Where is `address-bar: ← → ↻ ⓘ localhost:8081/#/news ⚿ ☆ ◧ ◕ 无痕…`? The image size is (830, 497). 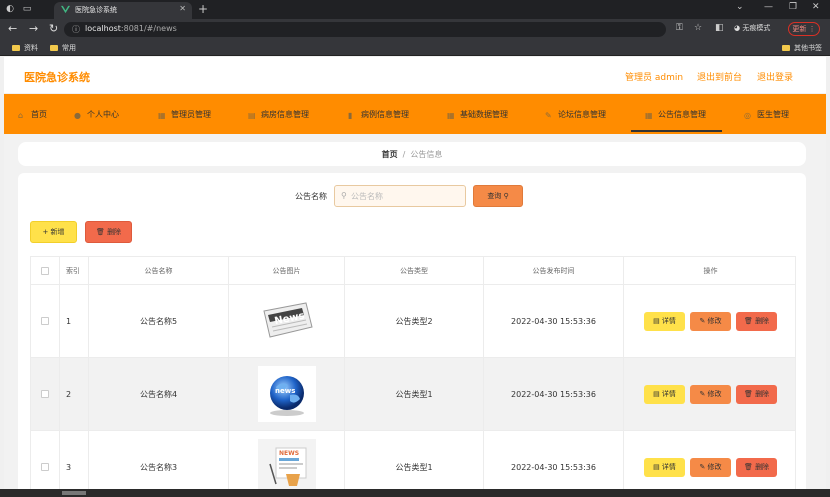
address-bar: ← → ↻ ⓘ localhost:8081/#/news ⚿ ☆ ◧ ◕ 无痕… is located at coordinates (415, 29).